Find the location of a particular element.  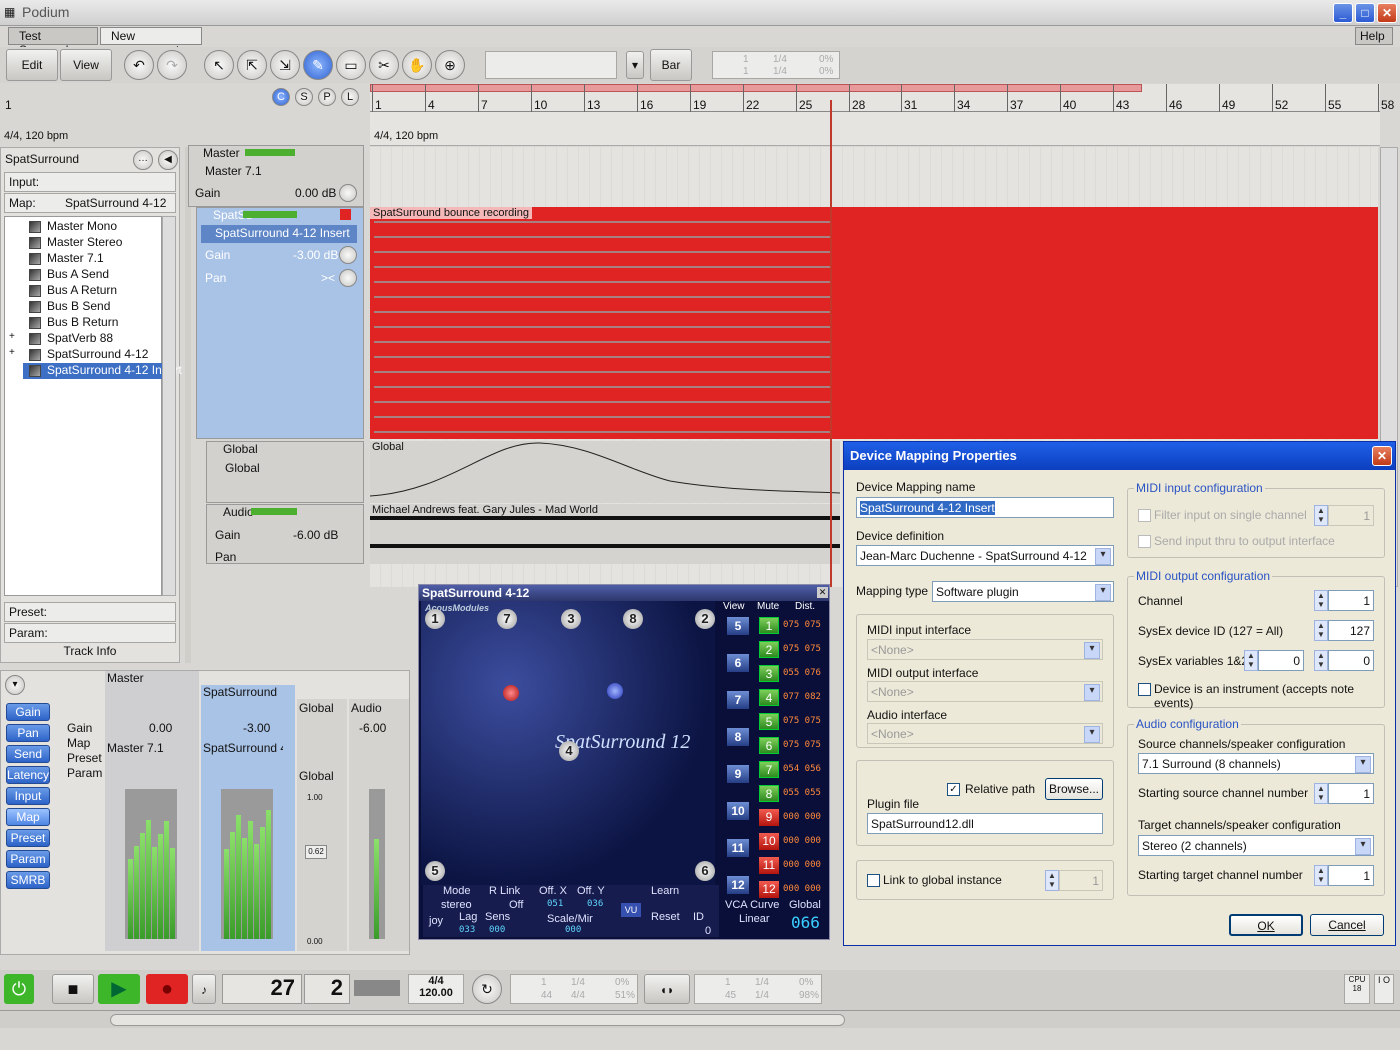

play-icon: ▶ is located at coordinates (119, 989).